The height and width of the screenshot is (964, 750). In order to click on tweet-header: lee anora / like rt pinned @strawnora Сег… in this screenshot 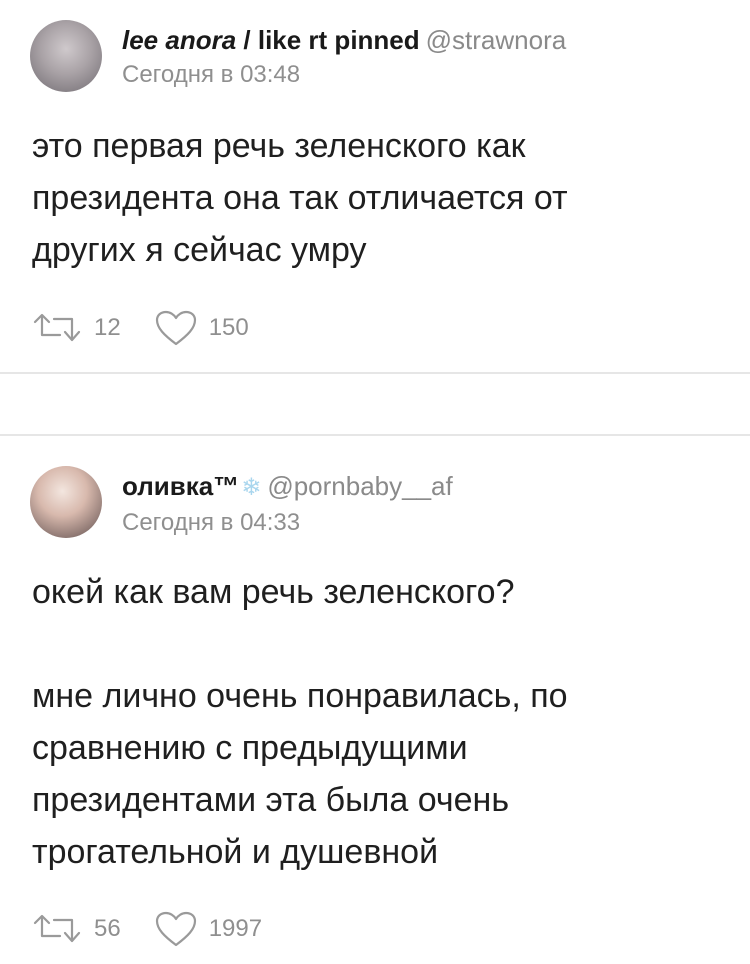, I will do `click(344, 57)`.